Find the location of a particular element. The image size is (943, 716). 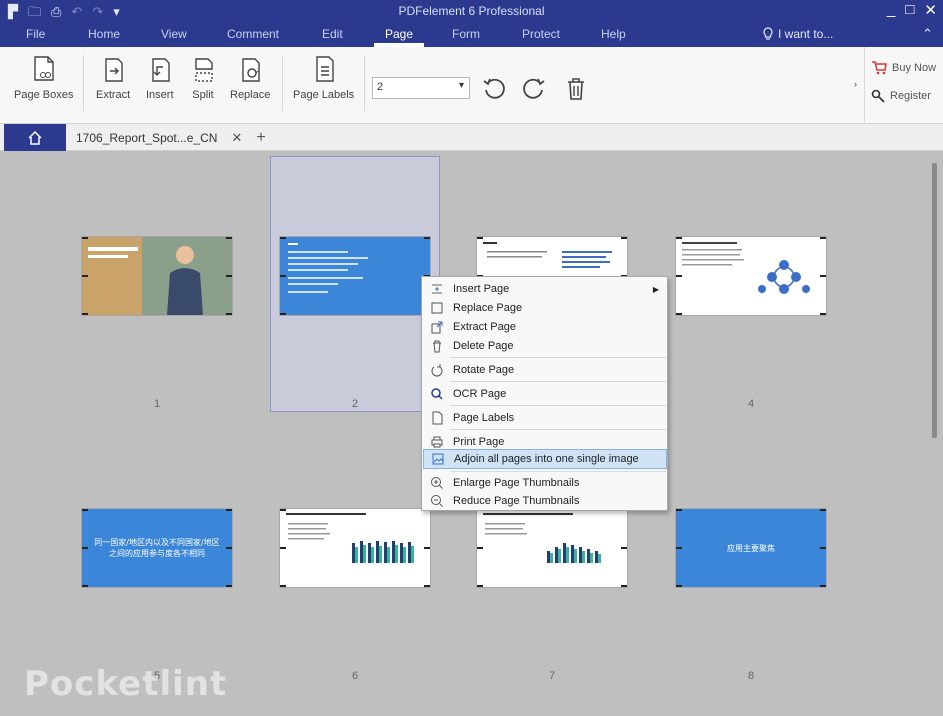

ctx-ocr-page: OCR Page is located at coordinates (545, 394).